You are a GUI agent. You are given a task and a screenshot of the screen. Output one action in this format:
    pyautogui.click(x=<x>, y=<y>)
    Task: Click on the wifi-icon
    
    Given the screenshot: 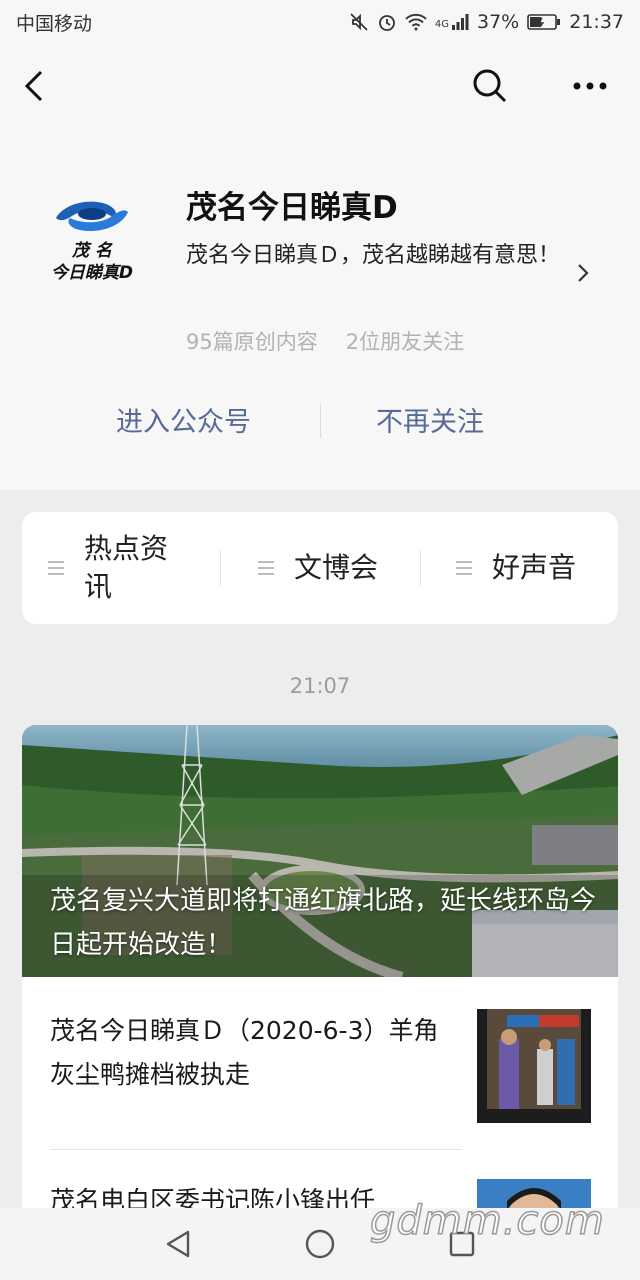 What is the action you would take?
    pyautogui.click(x=416, y=22)
    